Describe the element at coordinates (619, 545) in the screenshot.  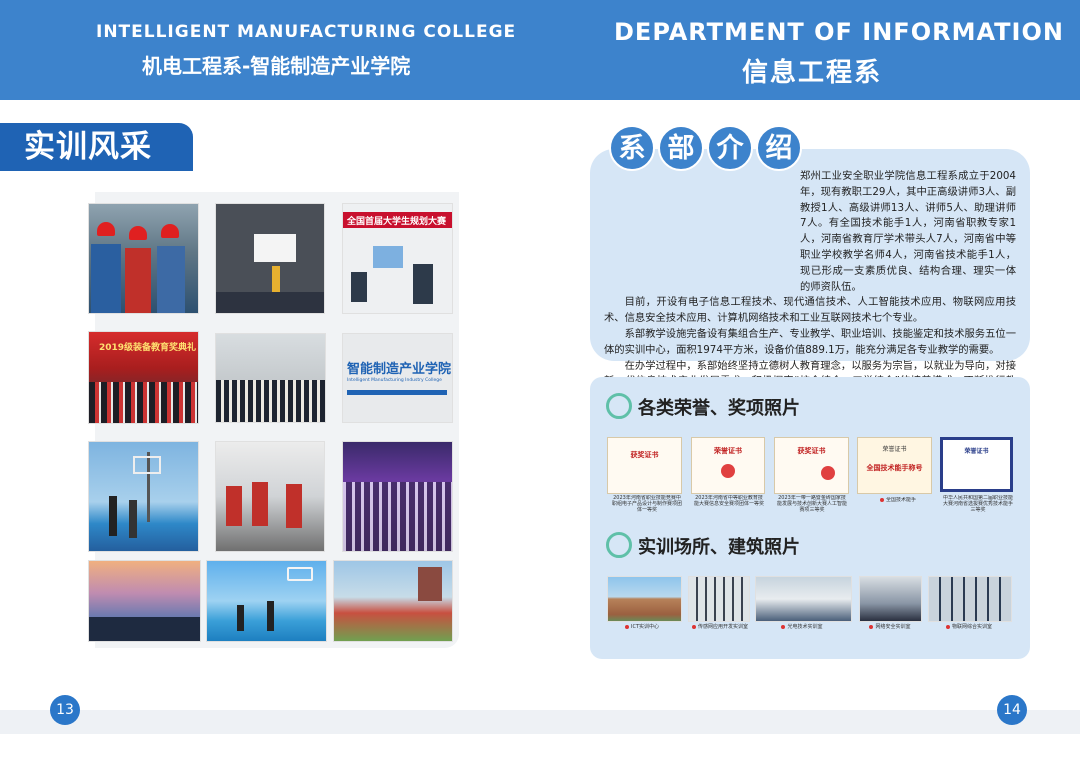
I see `facilities-section-icon` at that location.